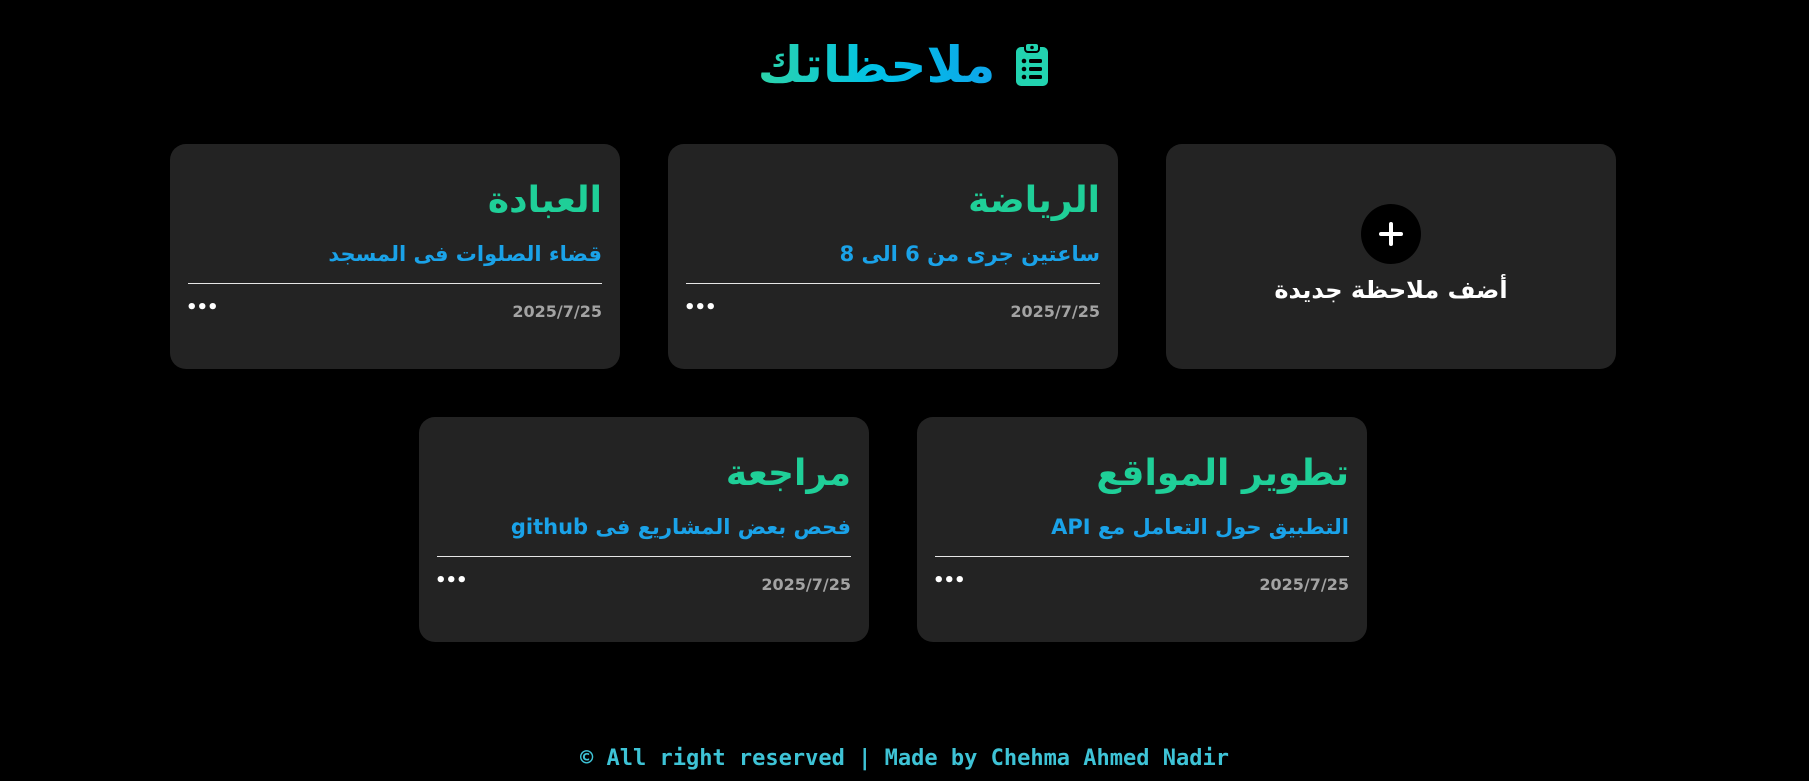 The image size is (1809, 781). What do you see at coordinates (877, 65) in the screenshot?
I see `page-title: ملاحظاتك` at bounding box center [877, 65].